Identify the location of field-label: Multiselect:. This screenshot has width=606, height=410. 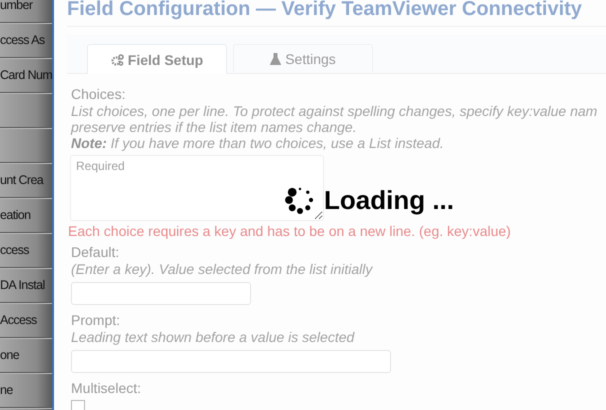
(106, 388).